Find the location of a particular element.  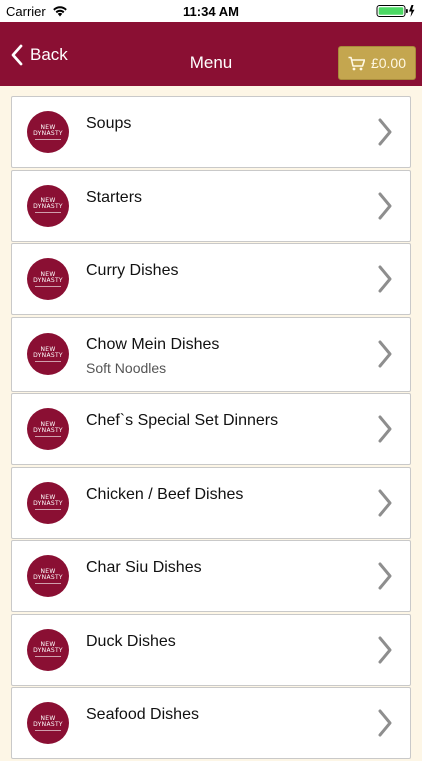

item-title: Chef`s Special Set Dinners is located at coordinates (182, 420).